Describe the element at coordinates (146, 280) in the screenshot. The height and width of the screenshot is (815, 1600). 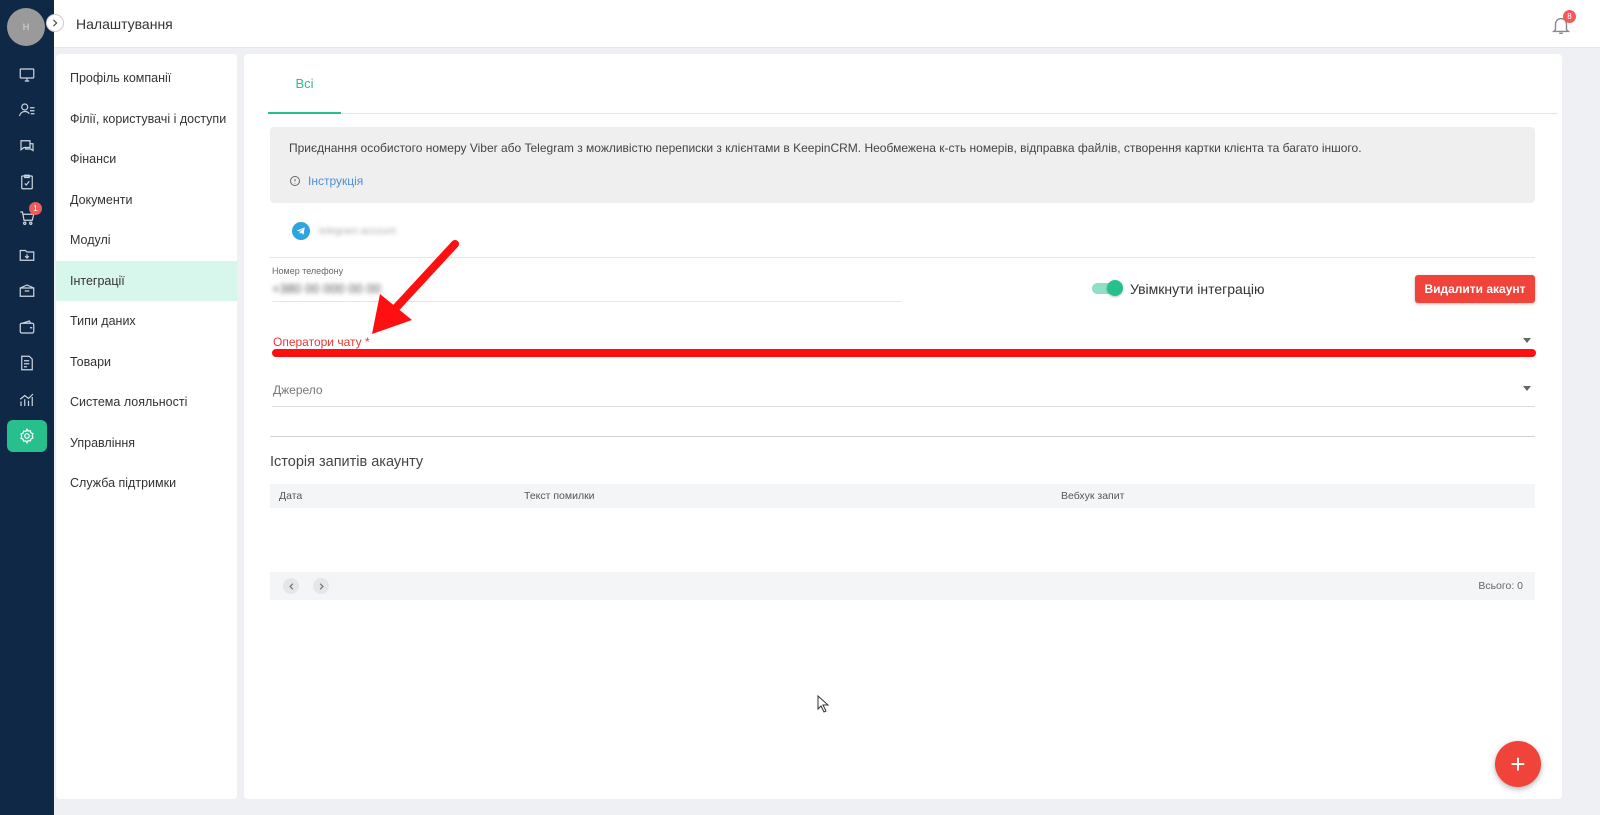
I see `menu-item-integrations: Інтеграції` at that location.